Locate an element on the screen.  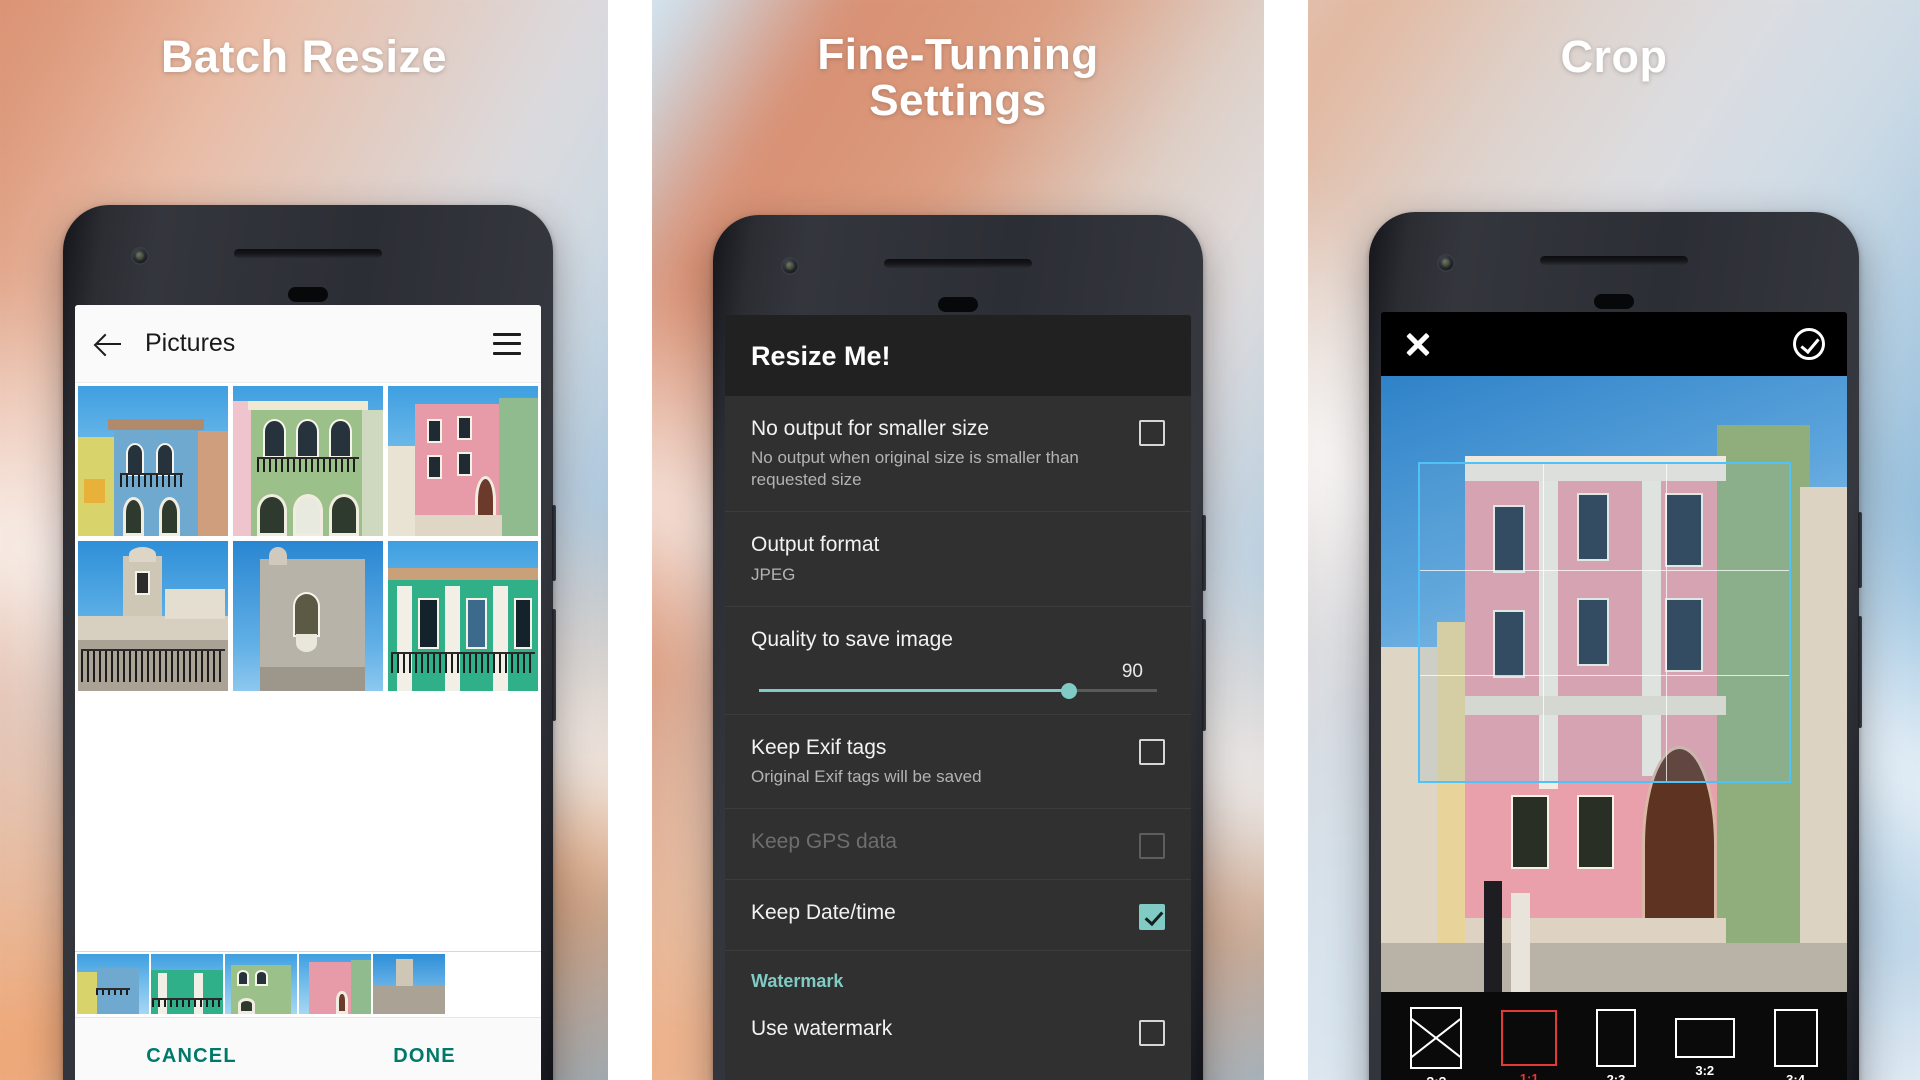
cancel-button: CANCEL is located at coordinates (191, 1056).